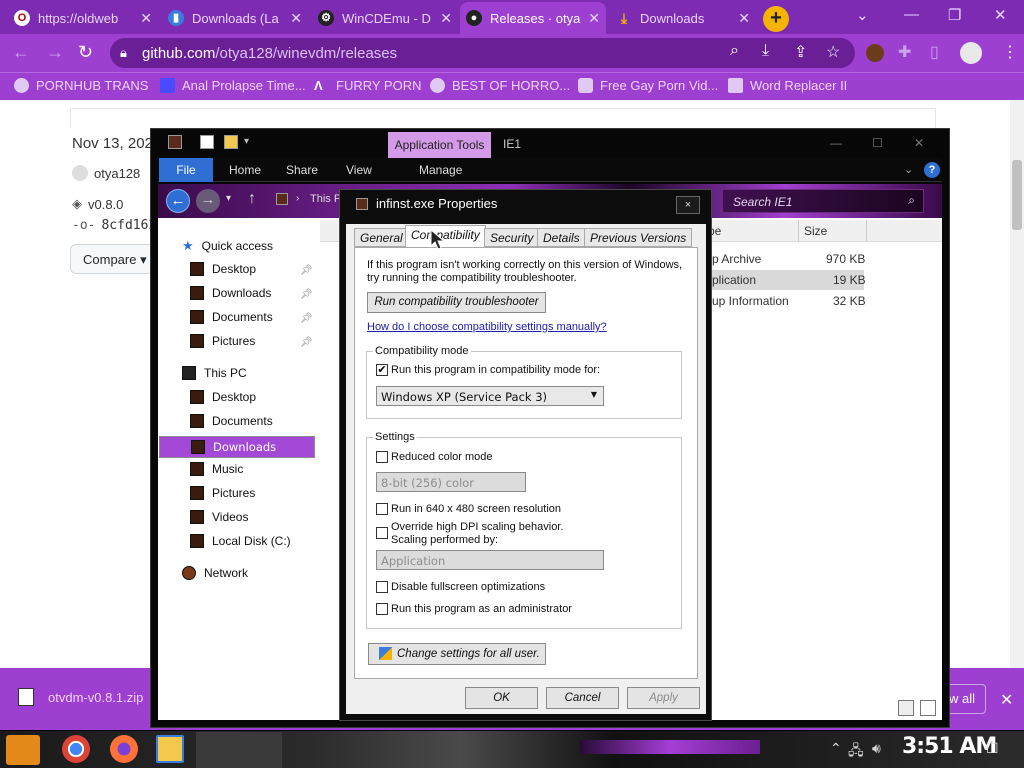 The width and height of the screenshot is (1024, 768). What do you see at coordinates (849, 301) in the screenshot?
I see `row-size: 32 KB` at bounding box center [849, 301].